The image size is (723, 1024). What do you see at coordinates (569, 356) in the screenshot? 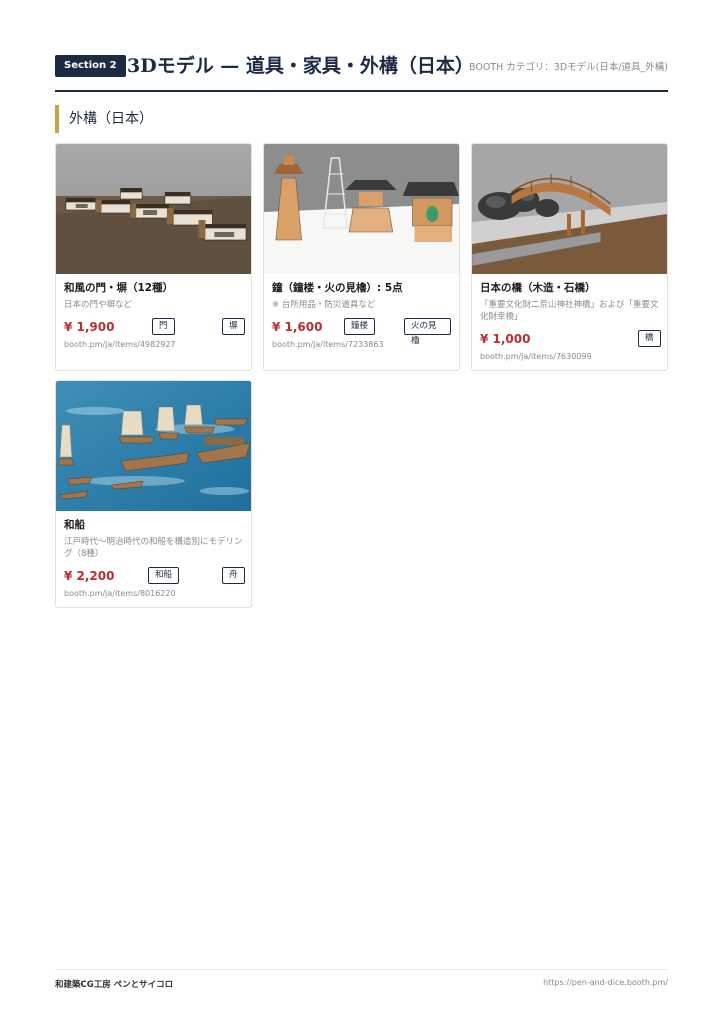
I see `product-url: booth.pm/ja/items/7630099` at bounding box center [569, 356].